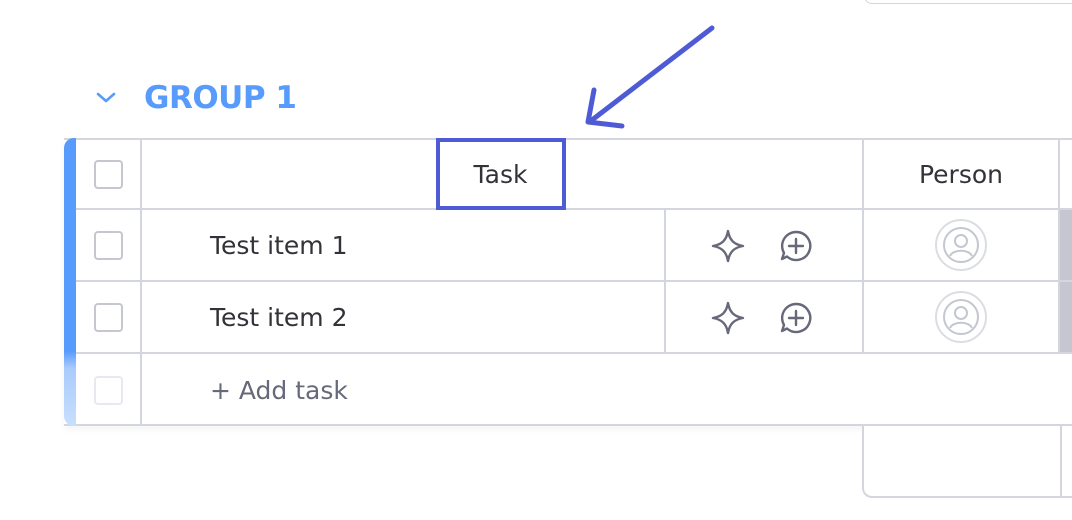  I want to click on group-title: GROUP 1, so click(220, 98).